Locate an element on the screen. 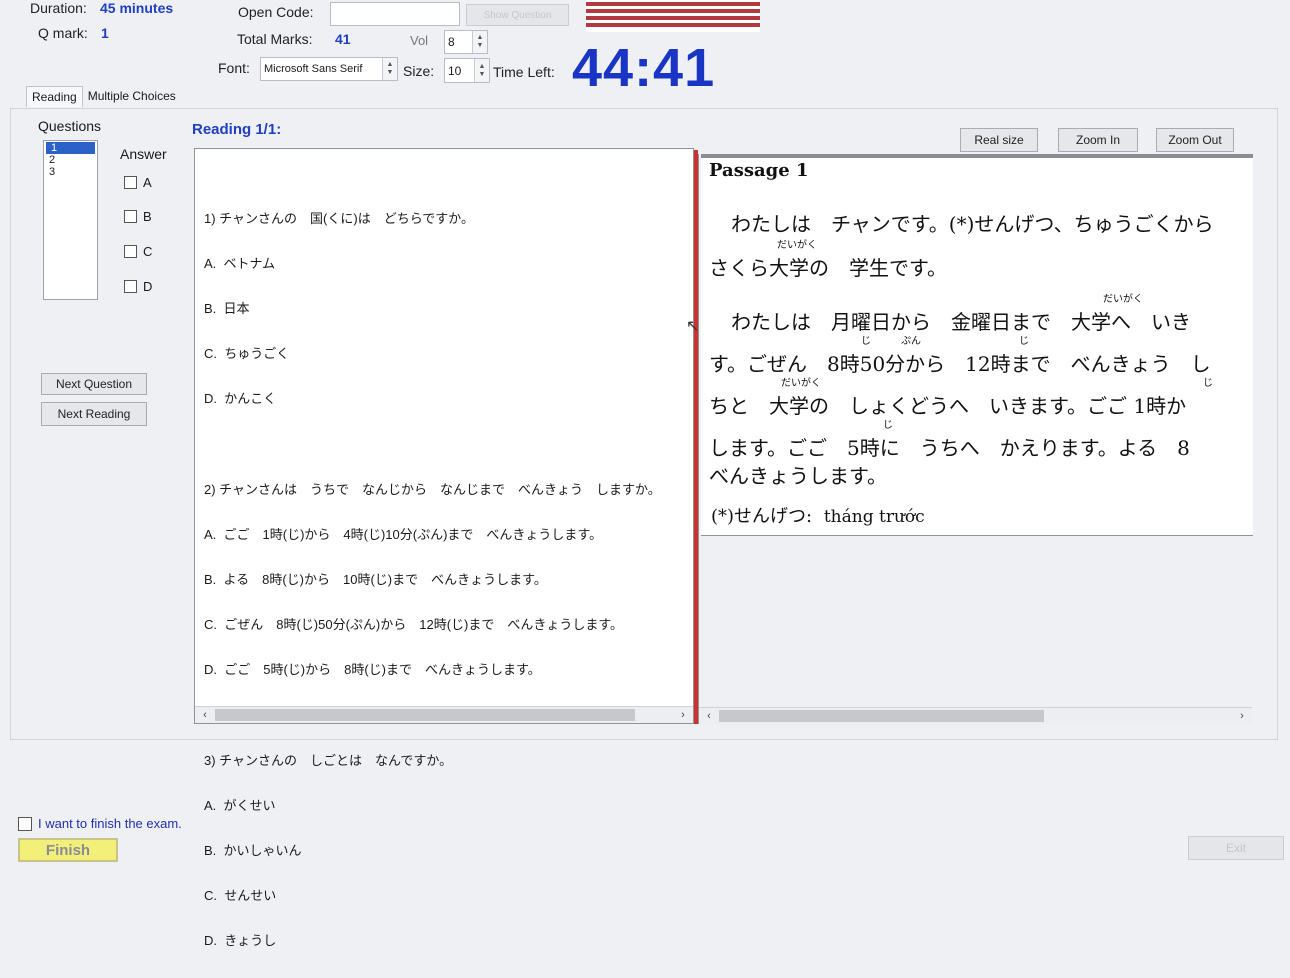  passage-line: わたしは 月曜日から 金曜日まで 大学へ いき is located at coordinates (961, 322).